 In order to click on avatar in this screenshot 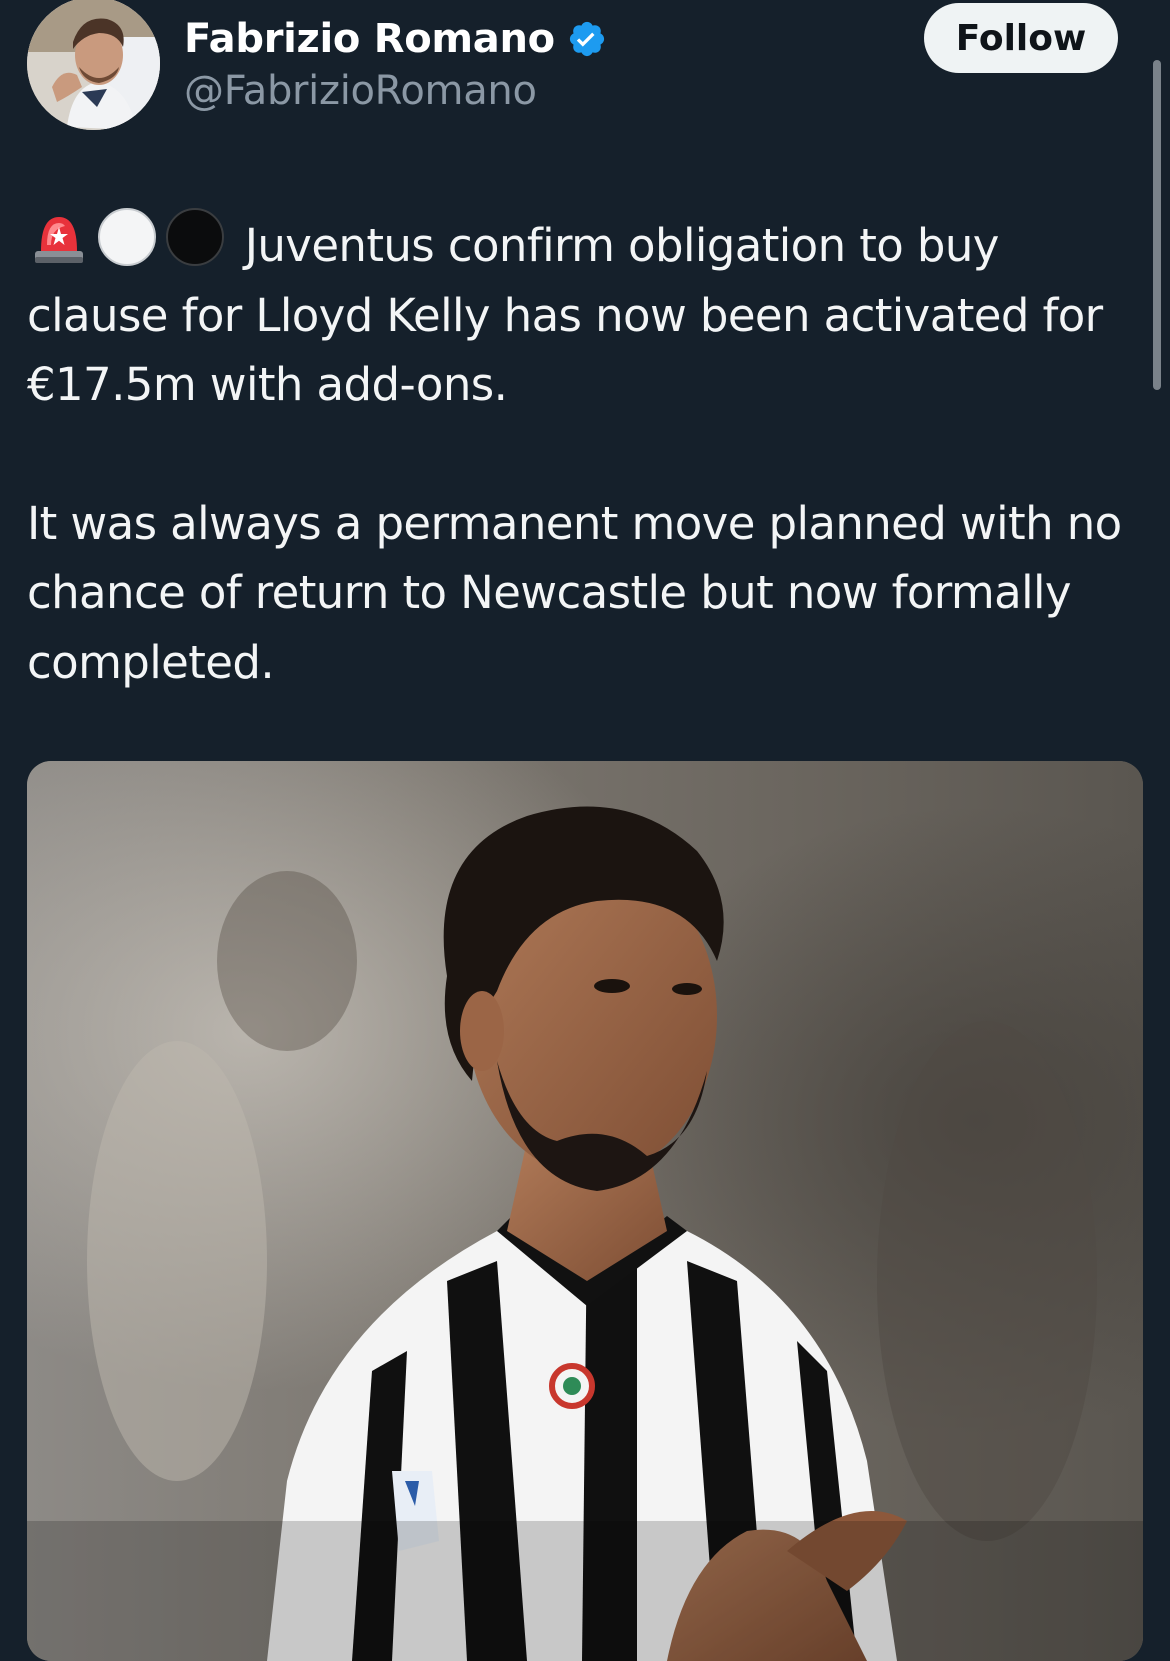, I will do `click(93, 65)`.